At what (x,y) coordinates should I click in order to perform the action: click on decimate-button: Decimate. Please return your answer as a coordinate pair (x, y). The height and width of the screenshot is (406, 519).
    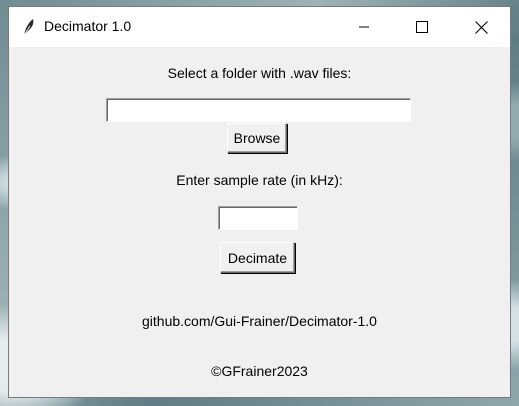
    Looking at the image, I should click on (257, 257).